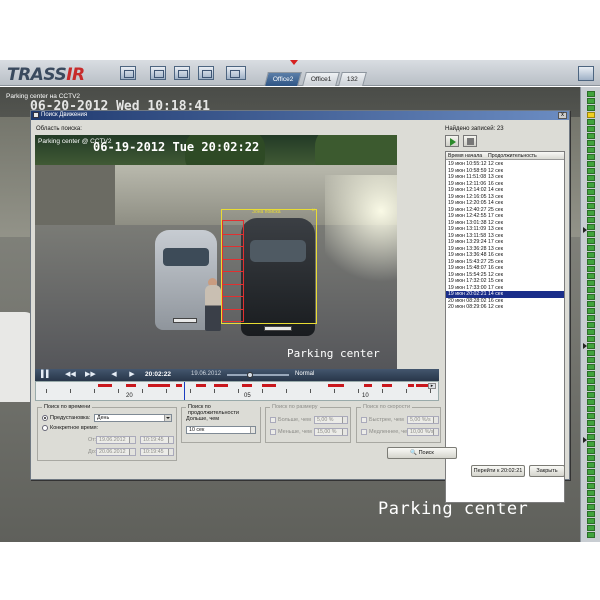 The image size is (600, 600). What do you see at coordinates (184, 391) in the screenshot?
I see `timeline-cursor` at bounding box center [184, 391].